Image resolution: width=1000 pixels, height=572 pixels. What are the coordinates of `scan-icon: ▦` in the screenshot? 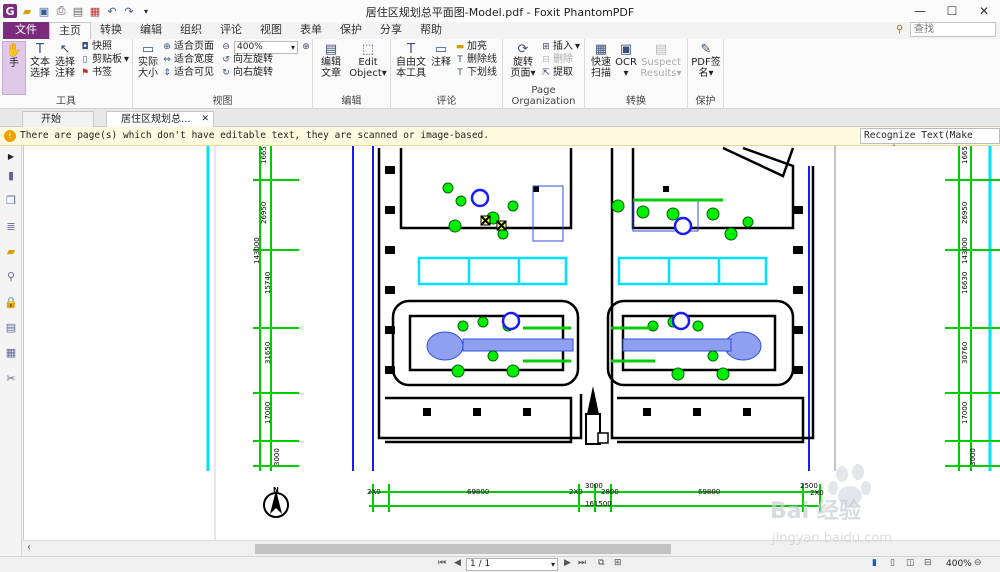 It's located at (95, 11).